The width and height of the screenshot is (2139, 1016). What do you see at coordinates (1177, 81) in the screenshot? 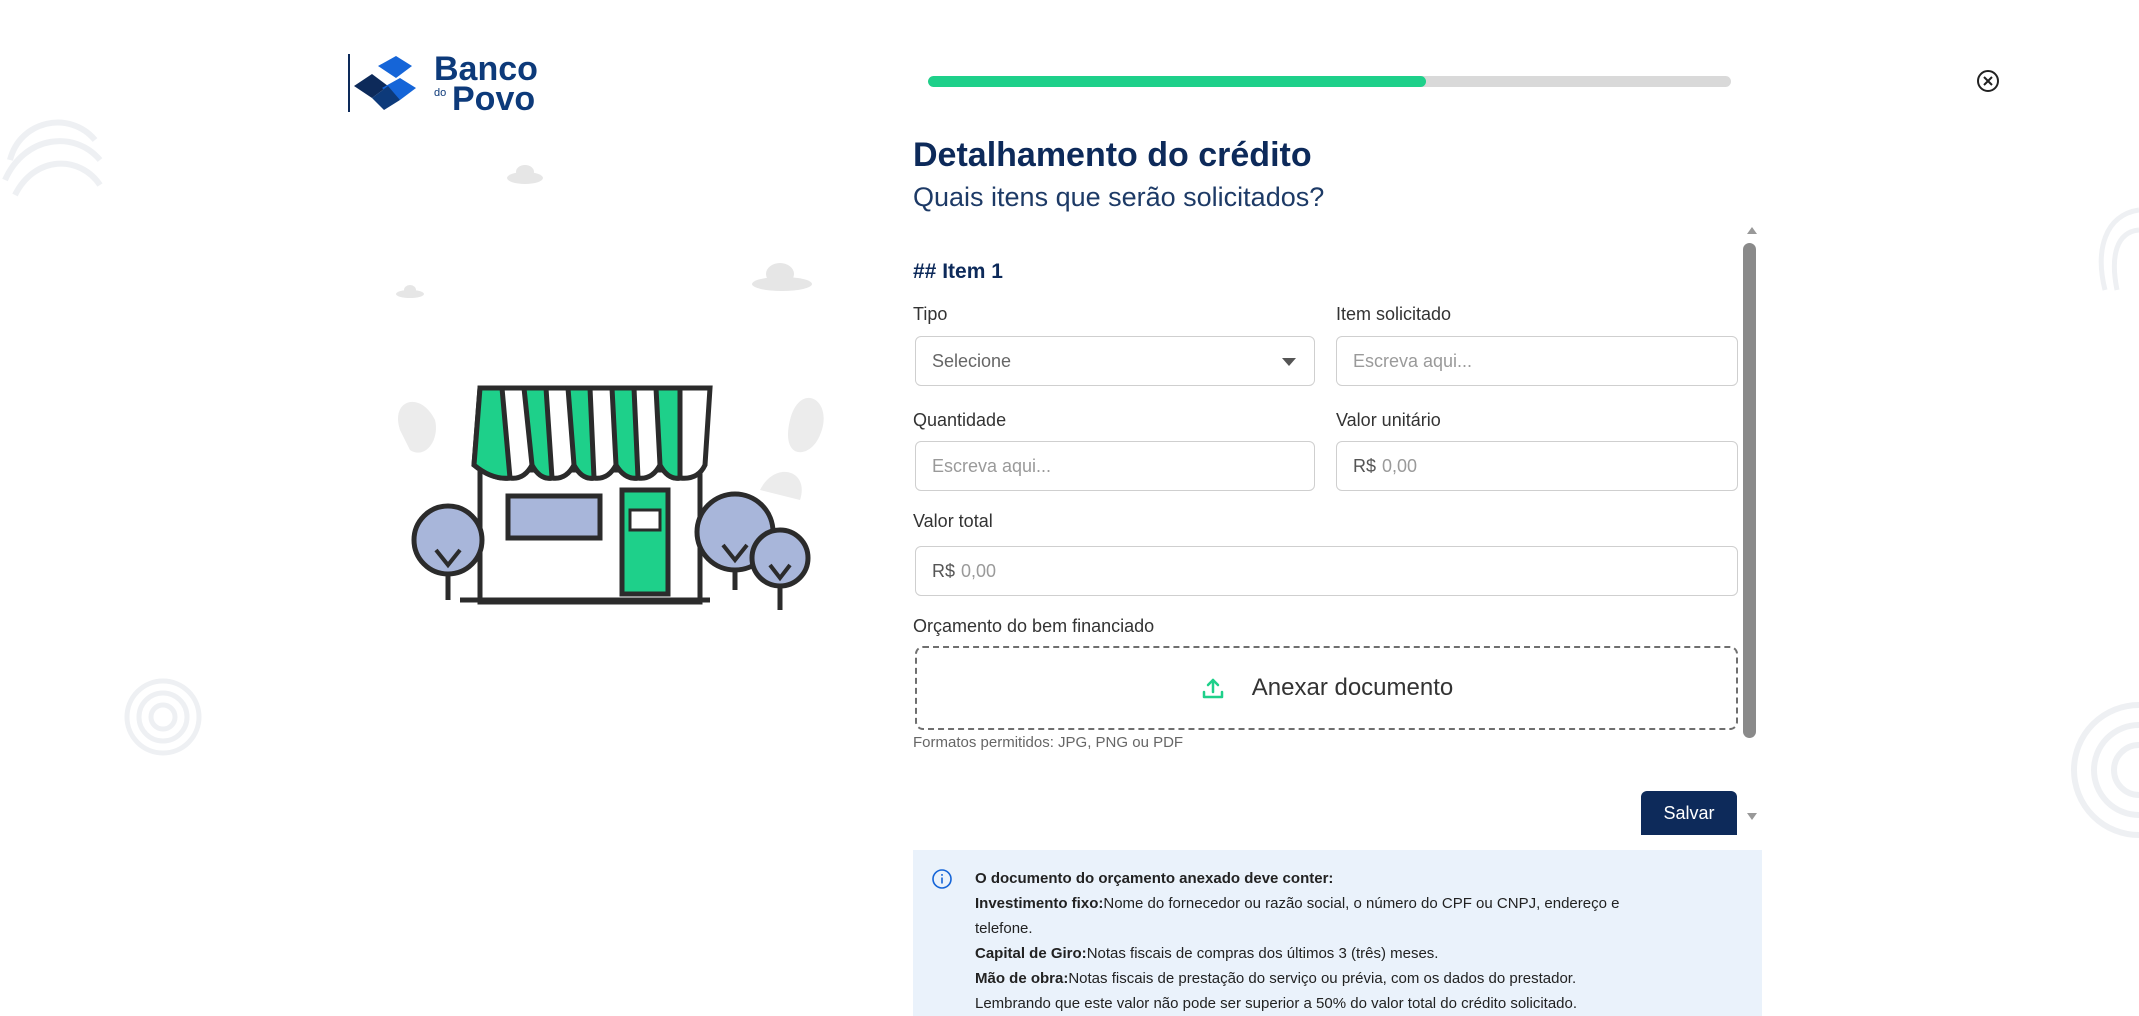
I see `progress-bar-fill` at bounding box center [1177, 81].